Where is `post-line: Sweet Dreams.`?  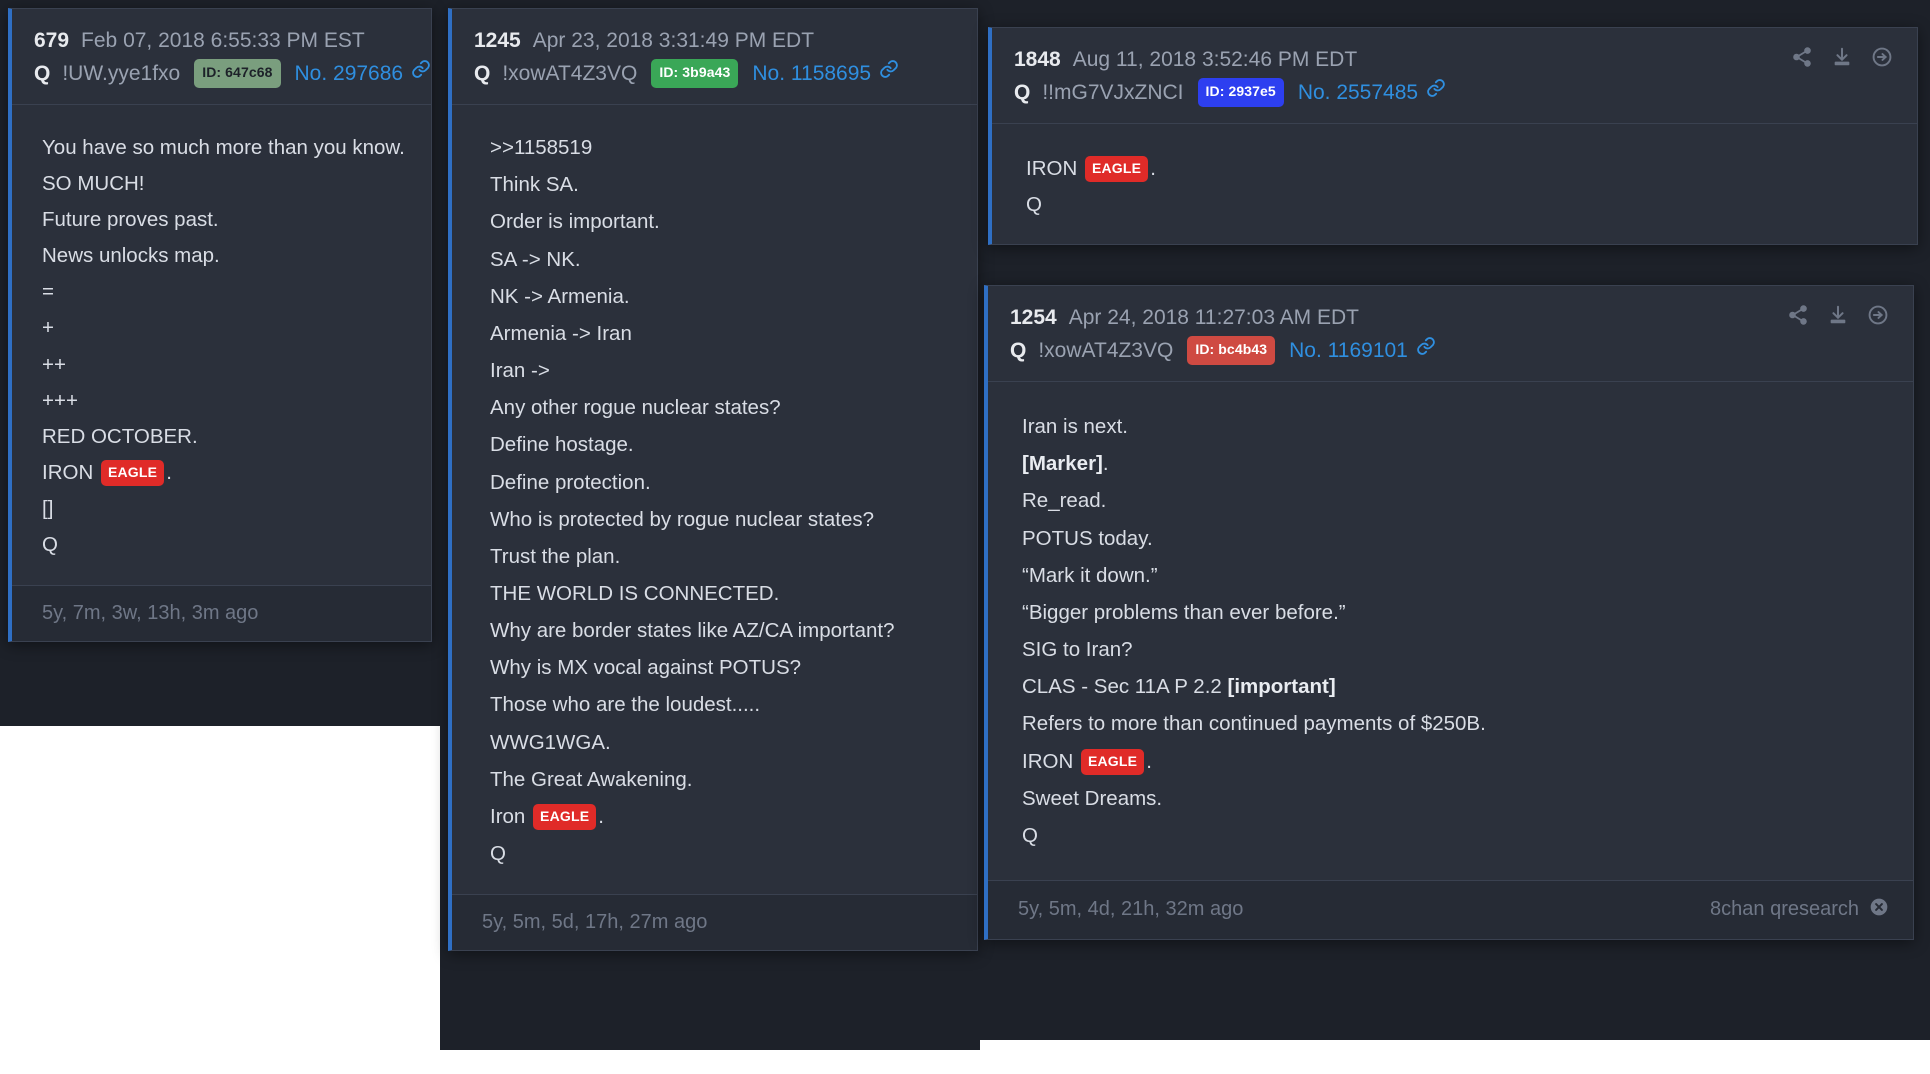 post-line: Sweet Dreams. is located at coordinates (1092, 798).